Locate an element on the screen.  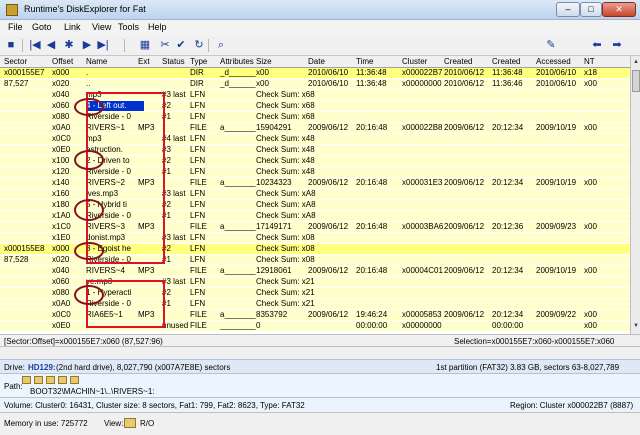
close-button: ✕ is located at coordinates (619, 9).